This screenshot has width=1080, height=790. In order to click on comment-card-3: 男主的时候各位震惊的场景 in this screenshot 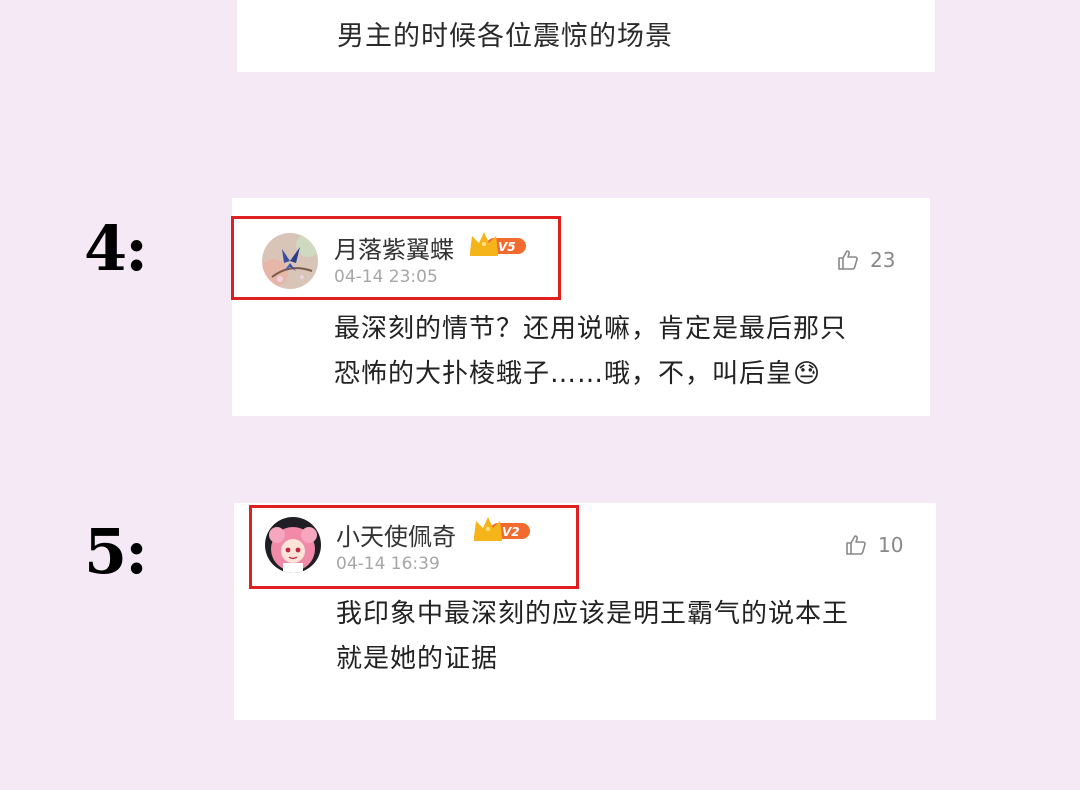, I will do `click(586, 36)`.